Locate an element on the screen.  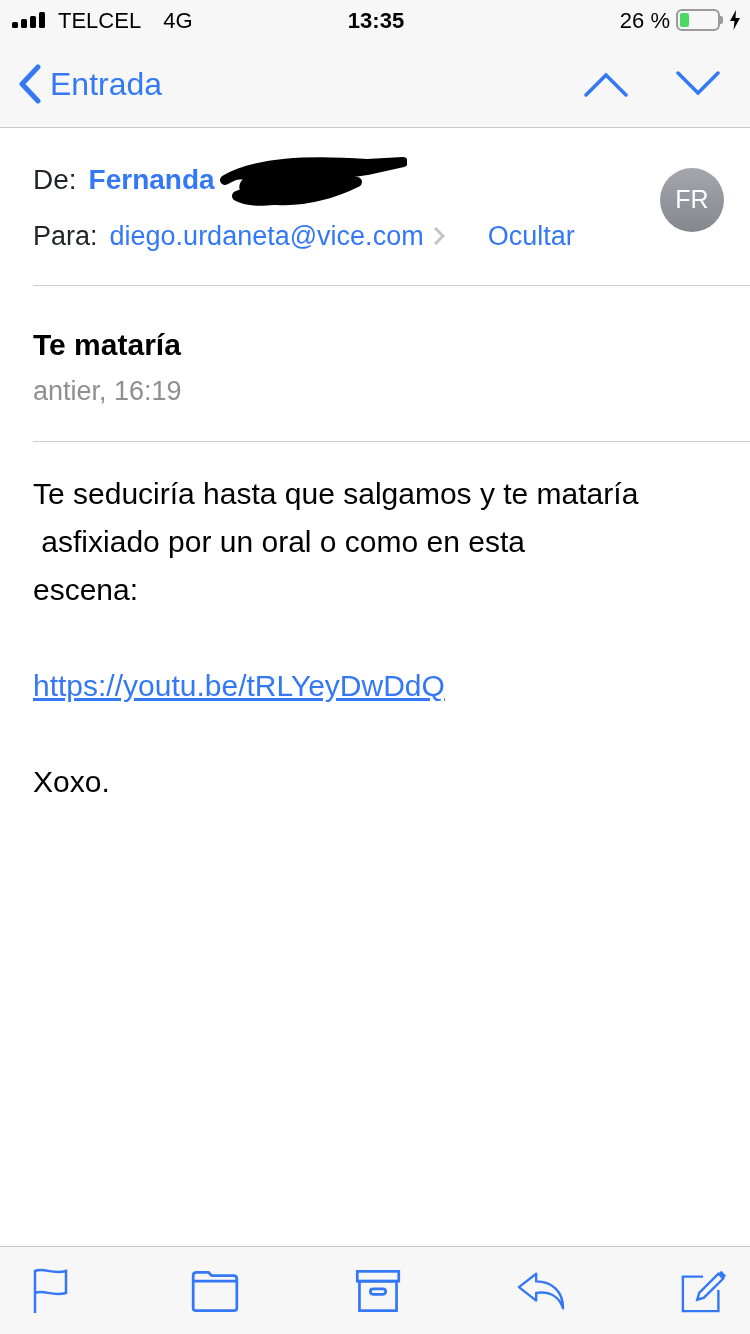
next-message-button is located at coordinates (698, 83).